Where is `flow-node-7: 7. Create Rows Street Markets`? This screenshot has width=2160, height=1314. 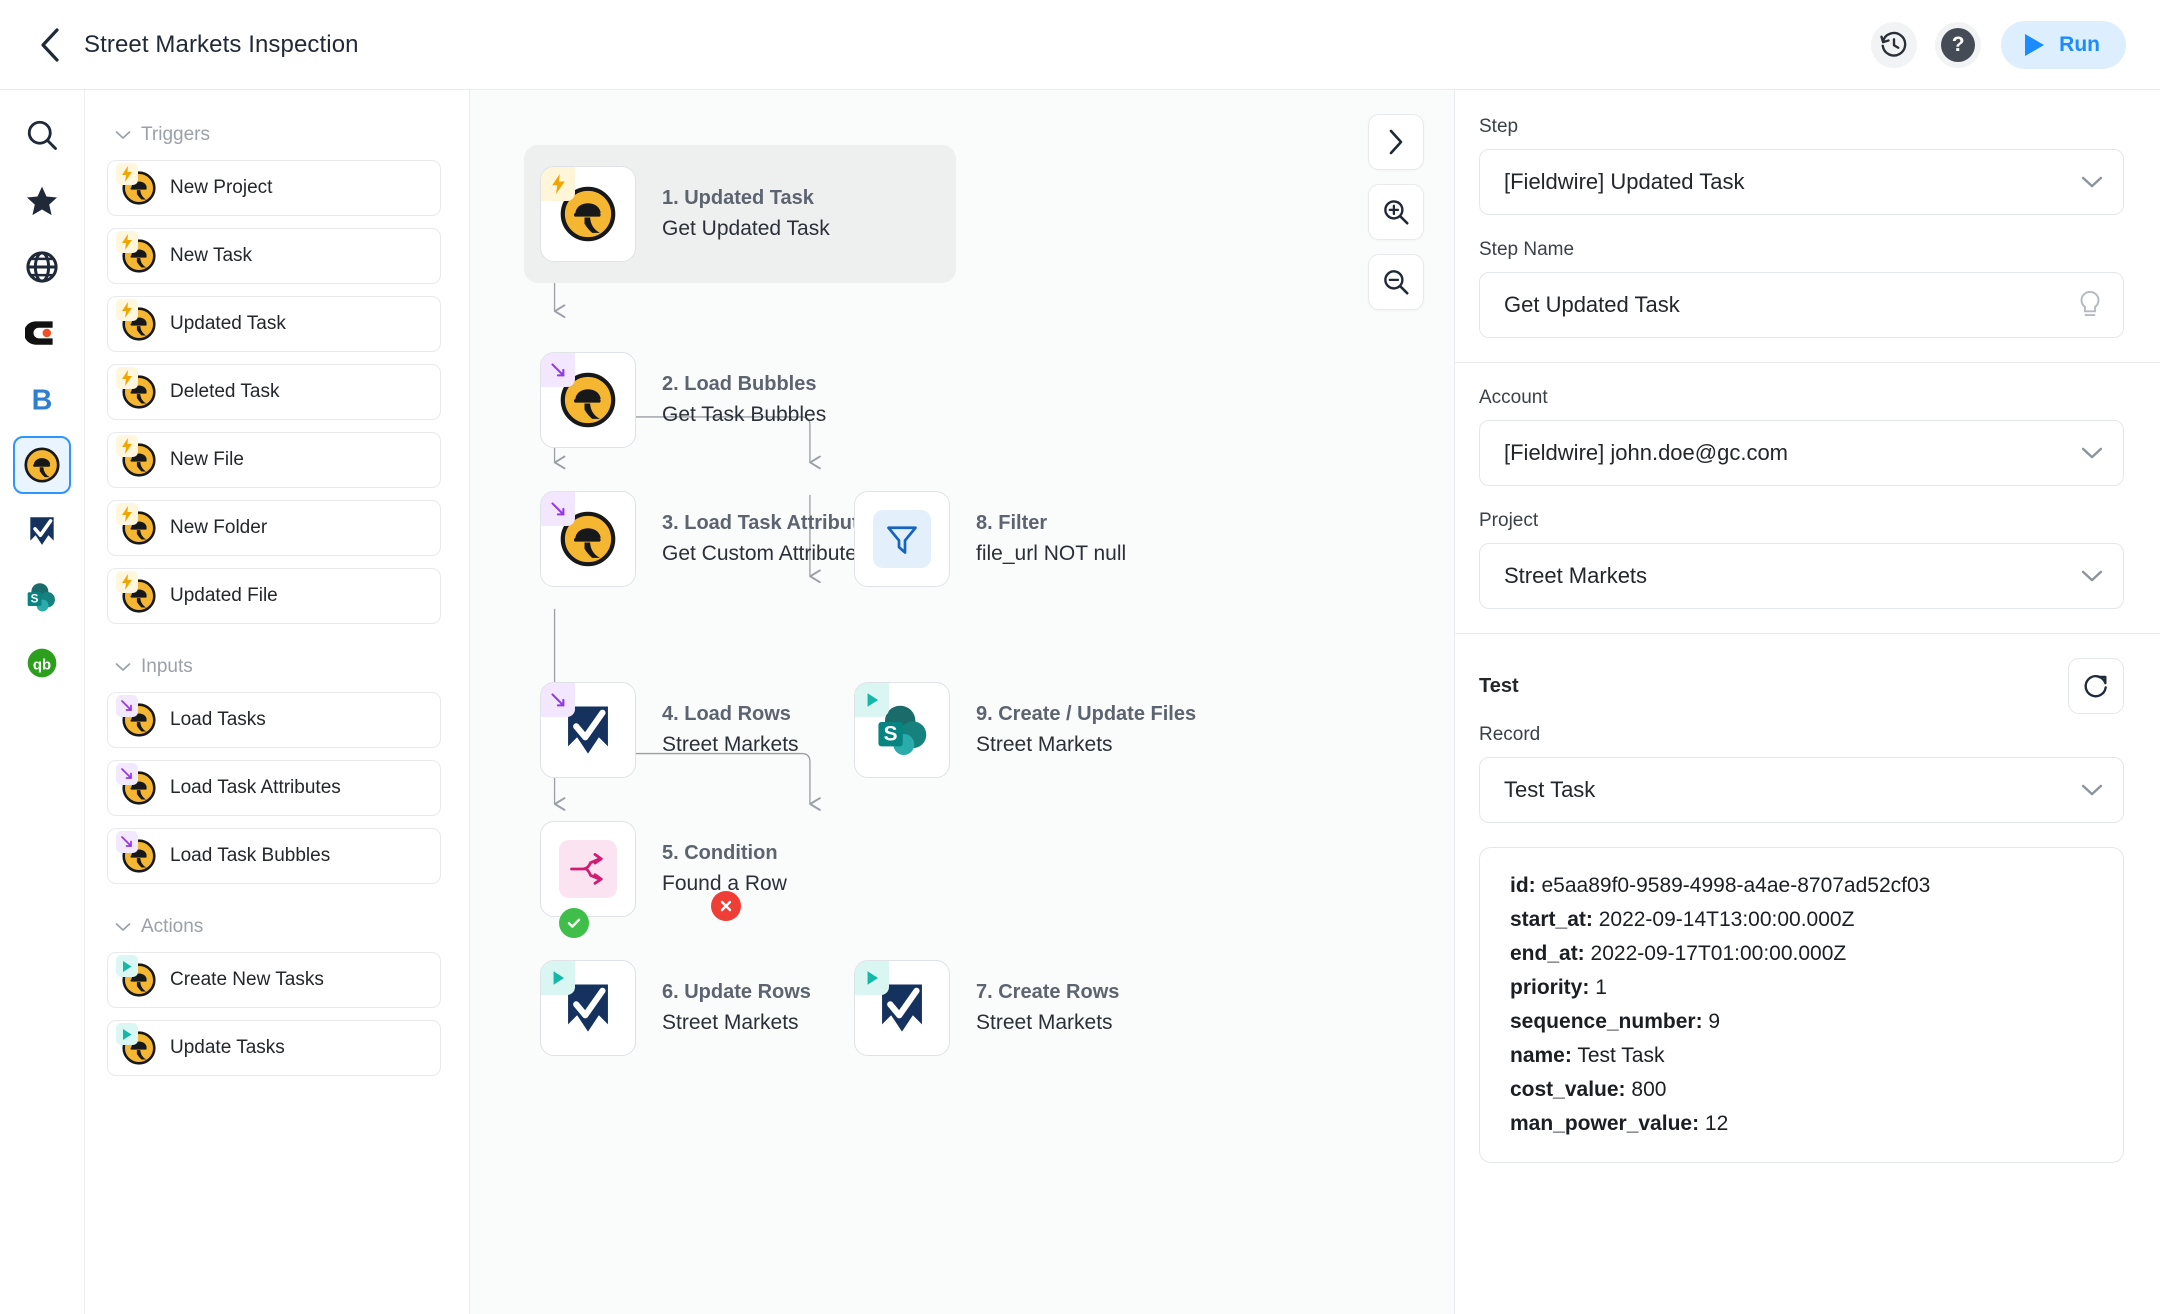
flow-node-7: 7. Create Rows Street Markets is located at coordinates (986, 1008).